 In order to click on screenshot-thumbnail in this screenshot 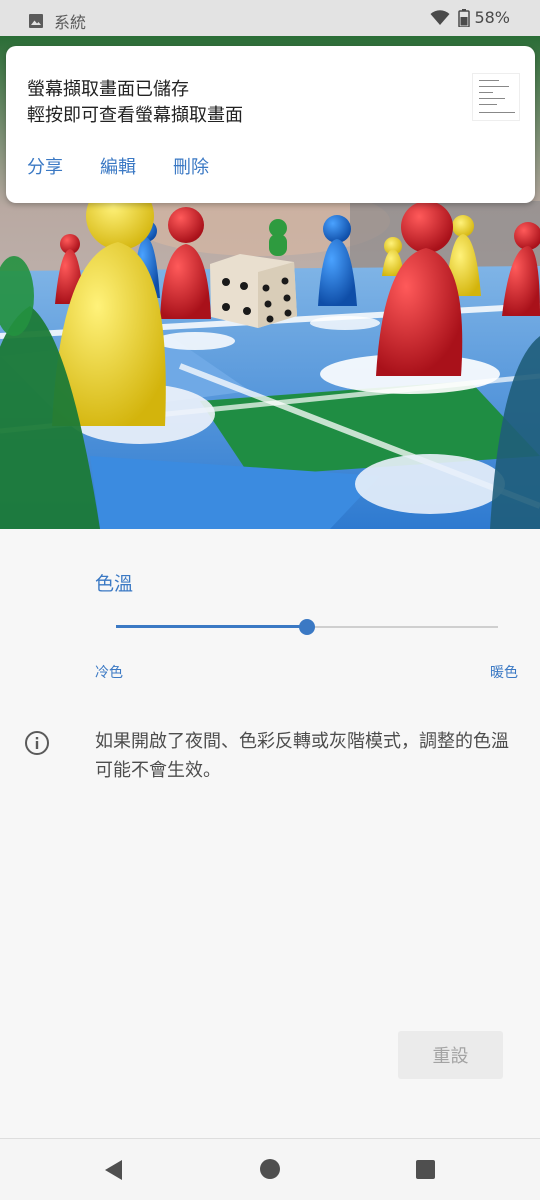, I will do `click(496, 97)`.